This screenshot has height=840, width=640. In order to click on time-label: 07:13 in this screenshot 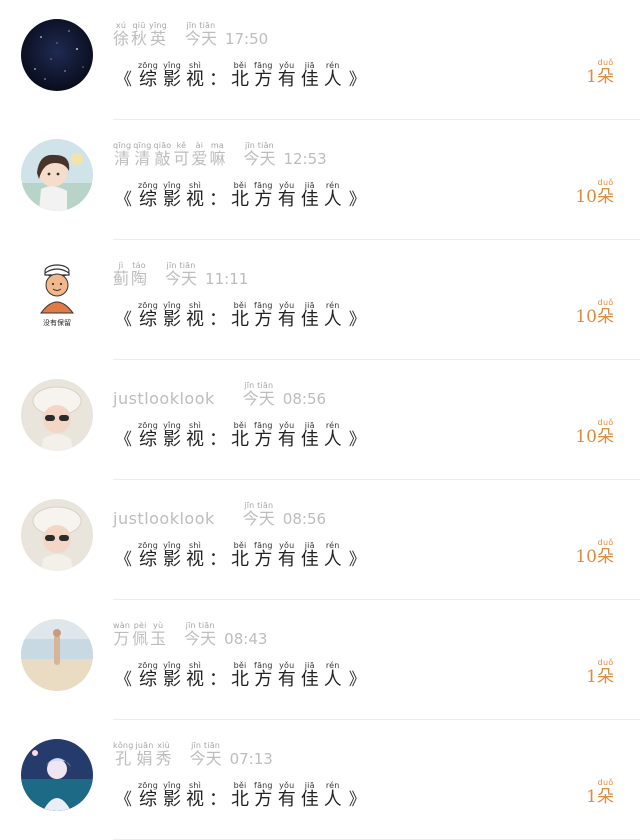, I will do `click(251, 759)`.